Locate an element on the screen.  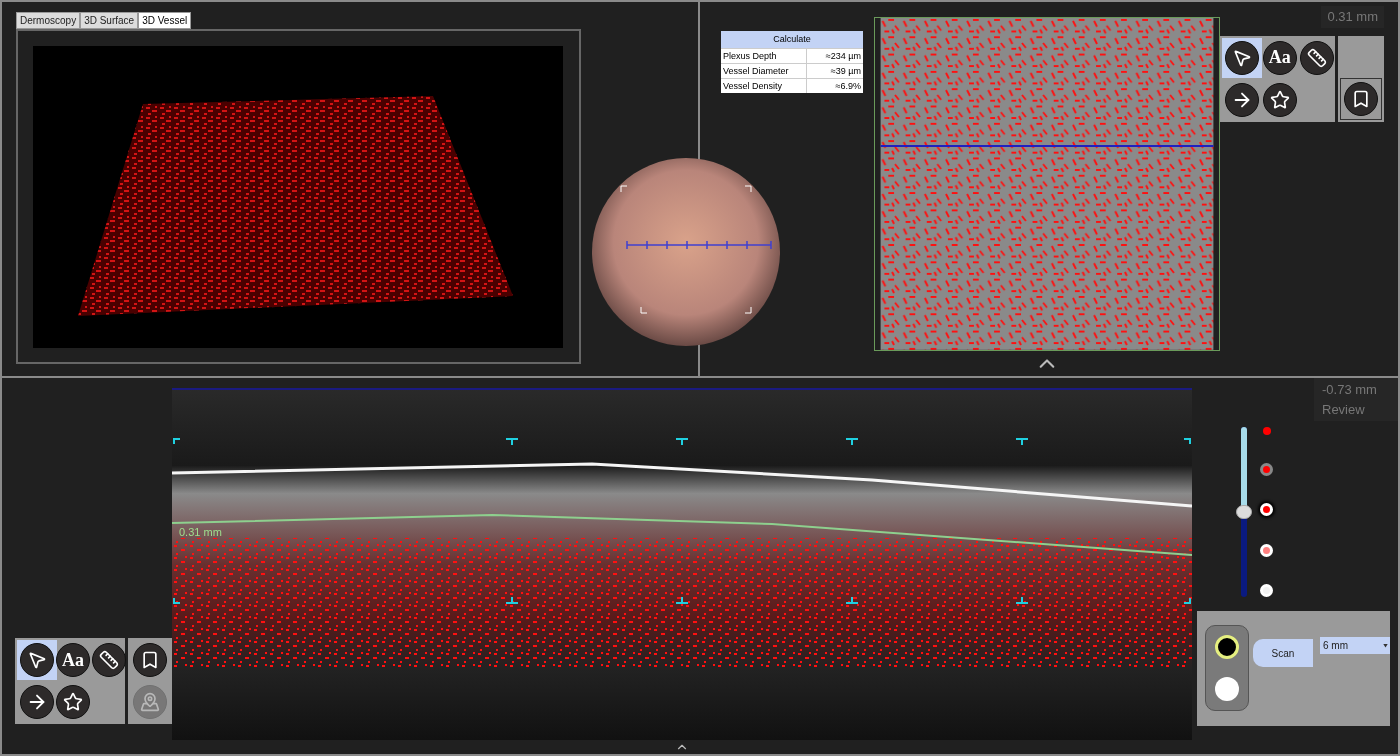
view-tab: Dermoscopy is located at coordinates (48, 20).